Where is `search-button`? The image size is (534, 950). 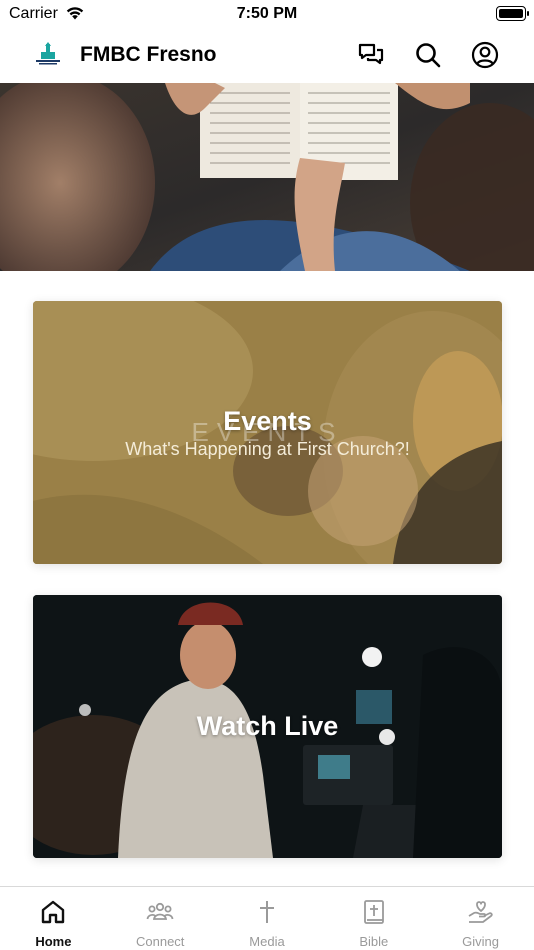 search-button is located at coordinates (428, 55).